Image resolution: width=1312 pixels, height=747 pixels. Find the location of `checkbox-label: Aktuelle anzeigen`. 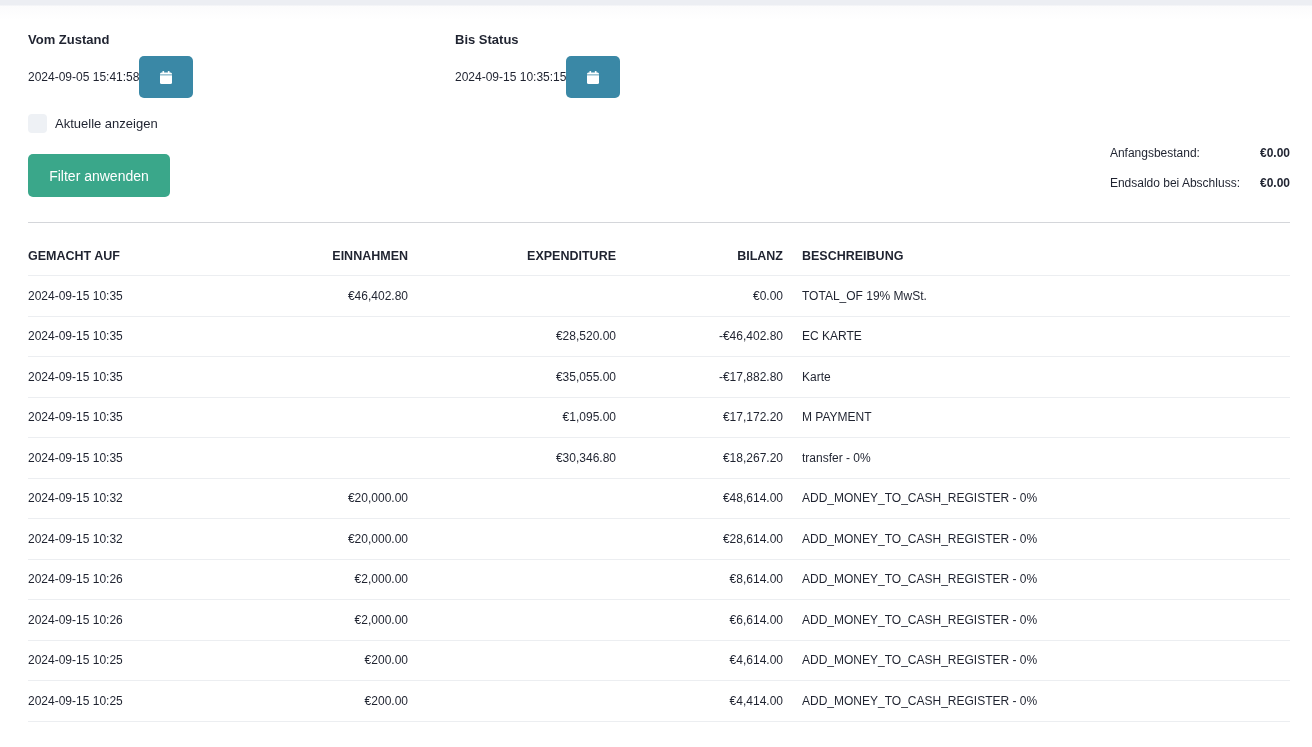

checkbox-label: Aktuelle anzeigen is located at coordinates (106, 123).